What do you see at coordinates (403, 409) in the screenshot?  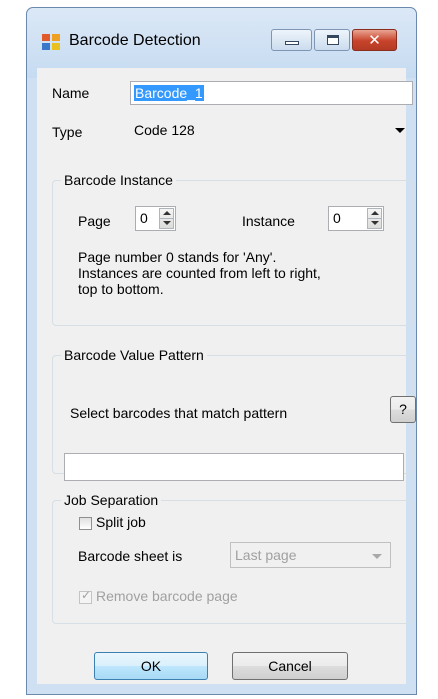 I see `help-button: ?` at bounding box center [403, 409].